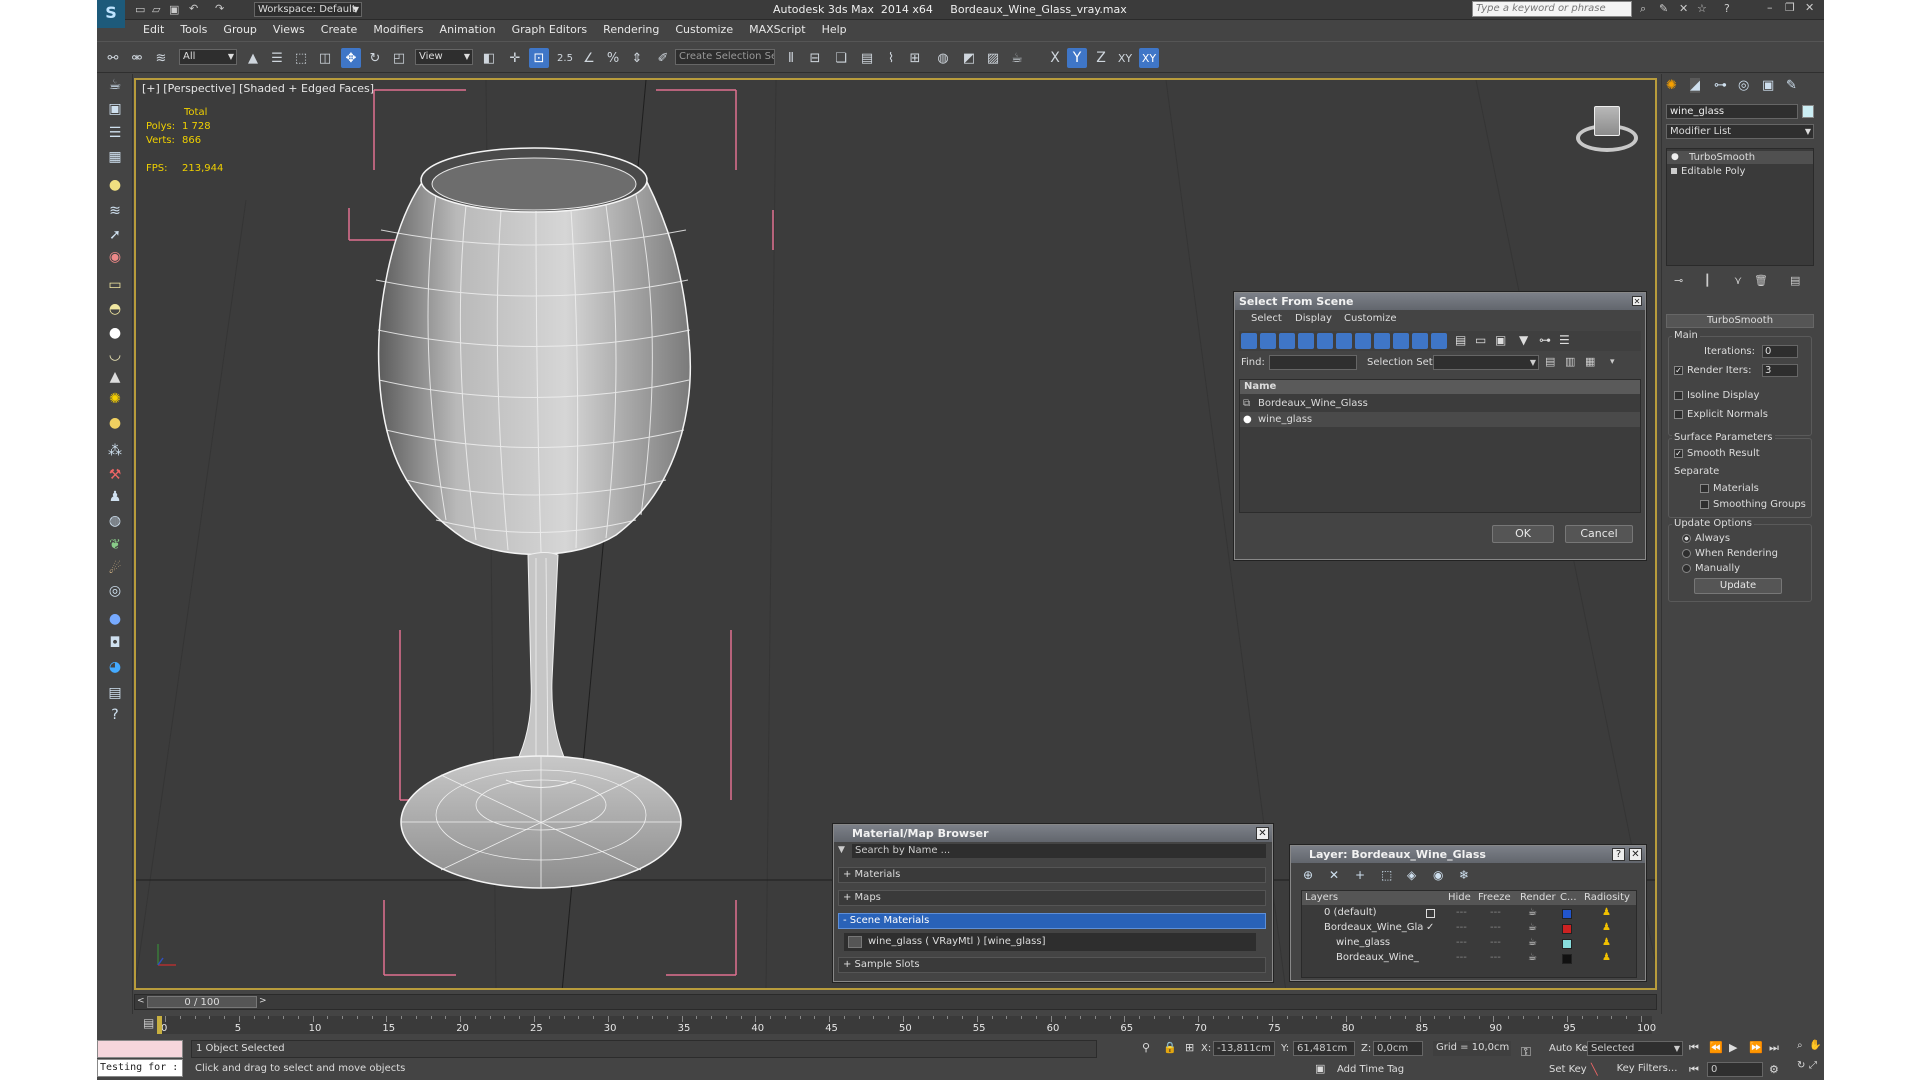 The width and height of the screenshot is (1920, 1080). Describe the element at coordinates (115, 521) in the screenshot. I see `globe-icon: ◍` at that location.